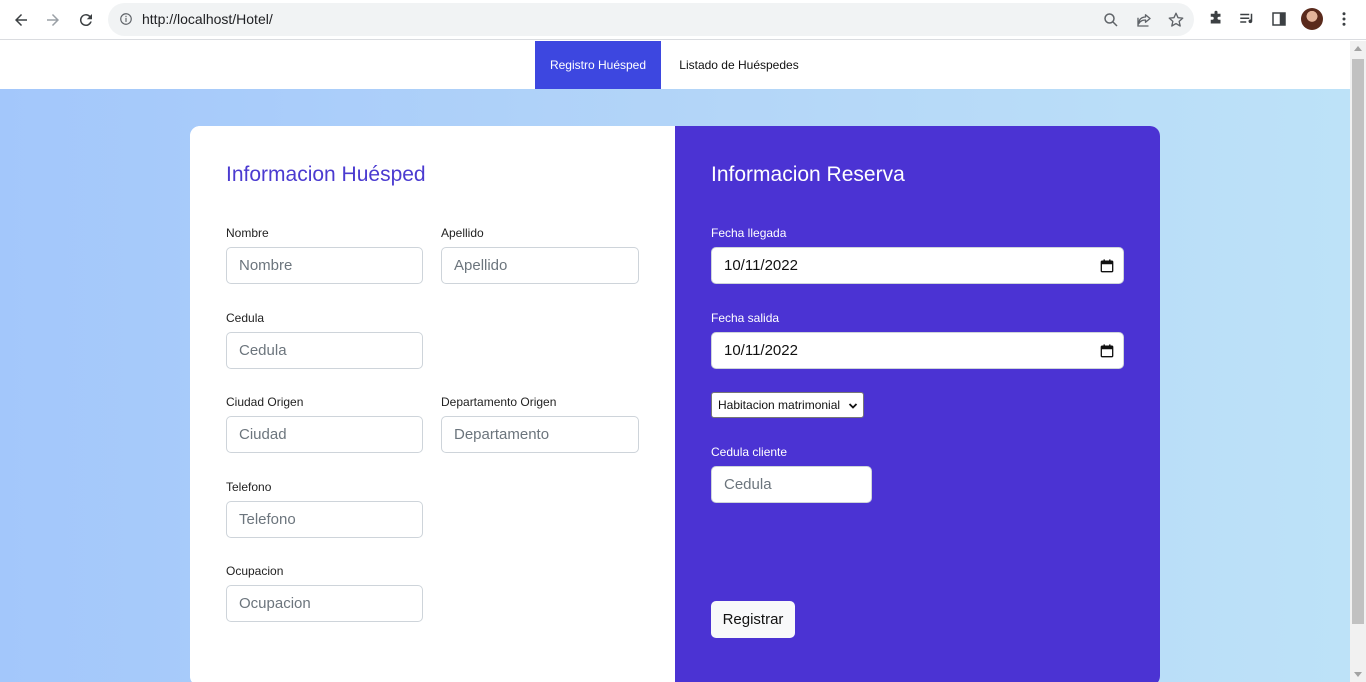  What do you see at coordinates (1344, 19) in the screenshot?
I see `menu-kebab-icon` at bounding box center [1344, 19].